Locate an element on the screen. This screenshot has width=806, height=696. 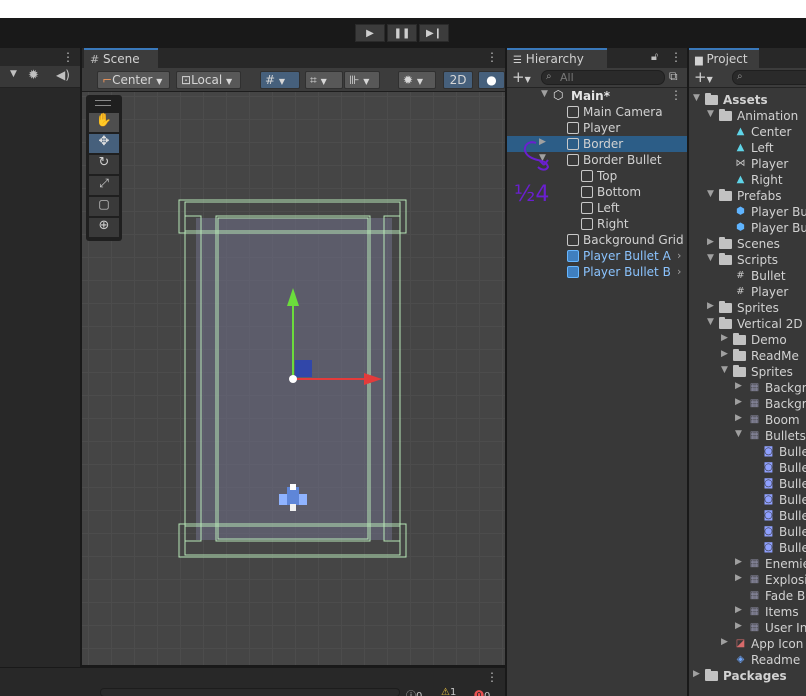
hand-tool: ✋ is located at coordinates (104, 122).